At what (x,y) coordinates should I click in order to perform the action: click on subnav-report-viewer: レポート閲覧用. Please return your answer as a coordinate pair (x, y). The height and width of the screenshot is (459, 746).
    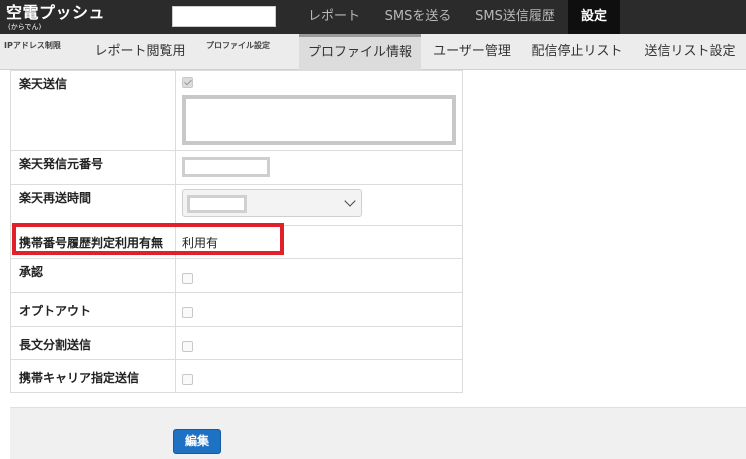
    Looking at the image, I should click on (140, 52).